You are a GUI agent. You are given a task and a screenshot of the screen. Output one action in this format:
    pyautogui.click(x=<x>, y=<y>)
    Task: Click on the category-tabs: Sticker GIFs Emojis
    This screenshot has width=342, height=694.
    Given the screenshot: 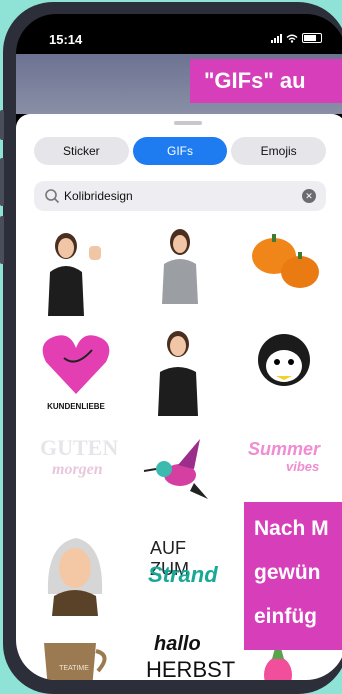 What is the action you would take?
    pyautogui.click(x=180, y=151)
    